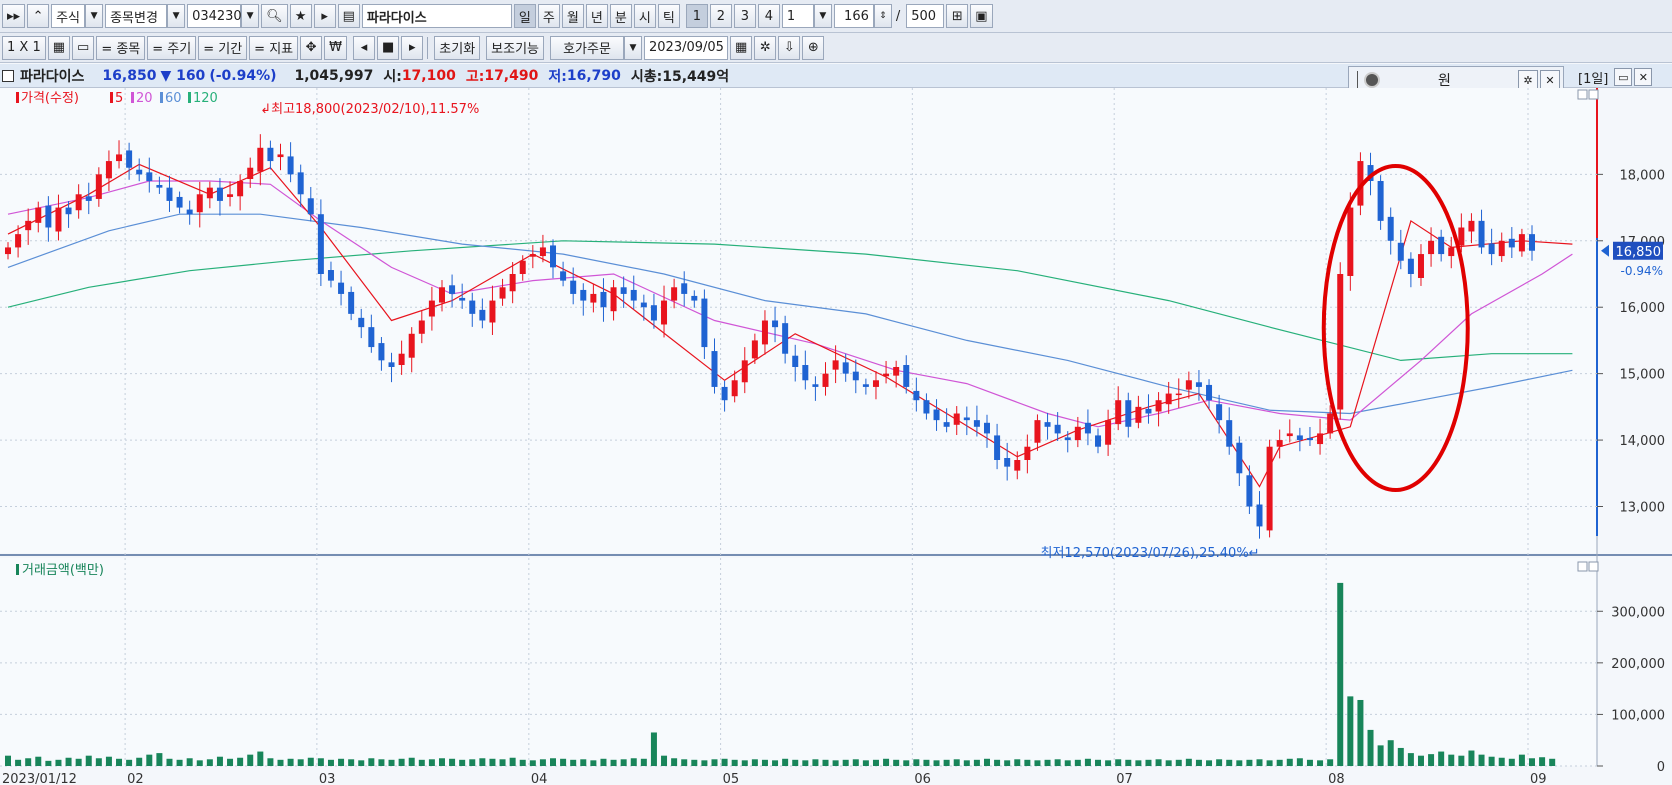  What do you see at coordinates (250, 16) in the screenshot?
I see `code-dropdown-icon: ▼` at bounding box center [250, 16].